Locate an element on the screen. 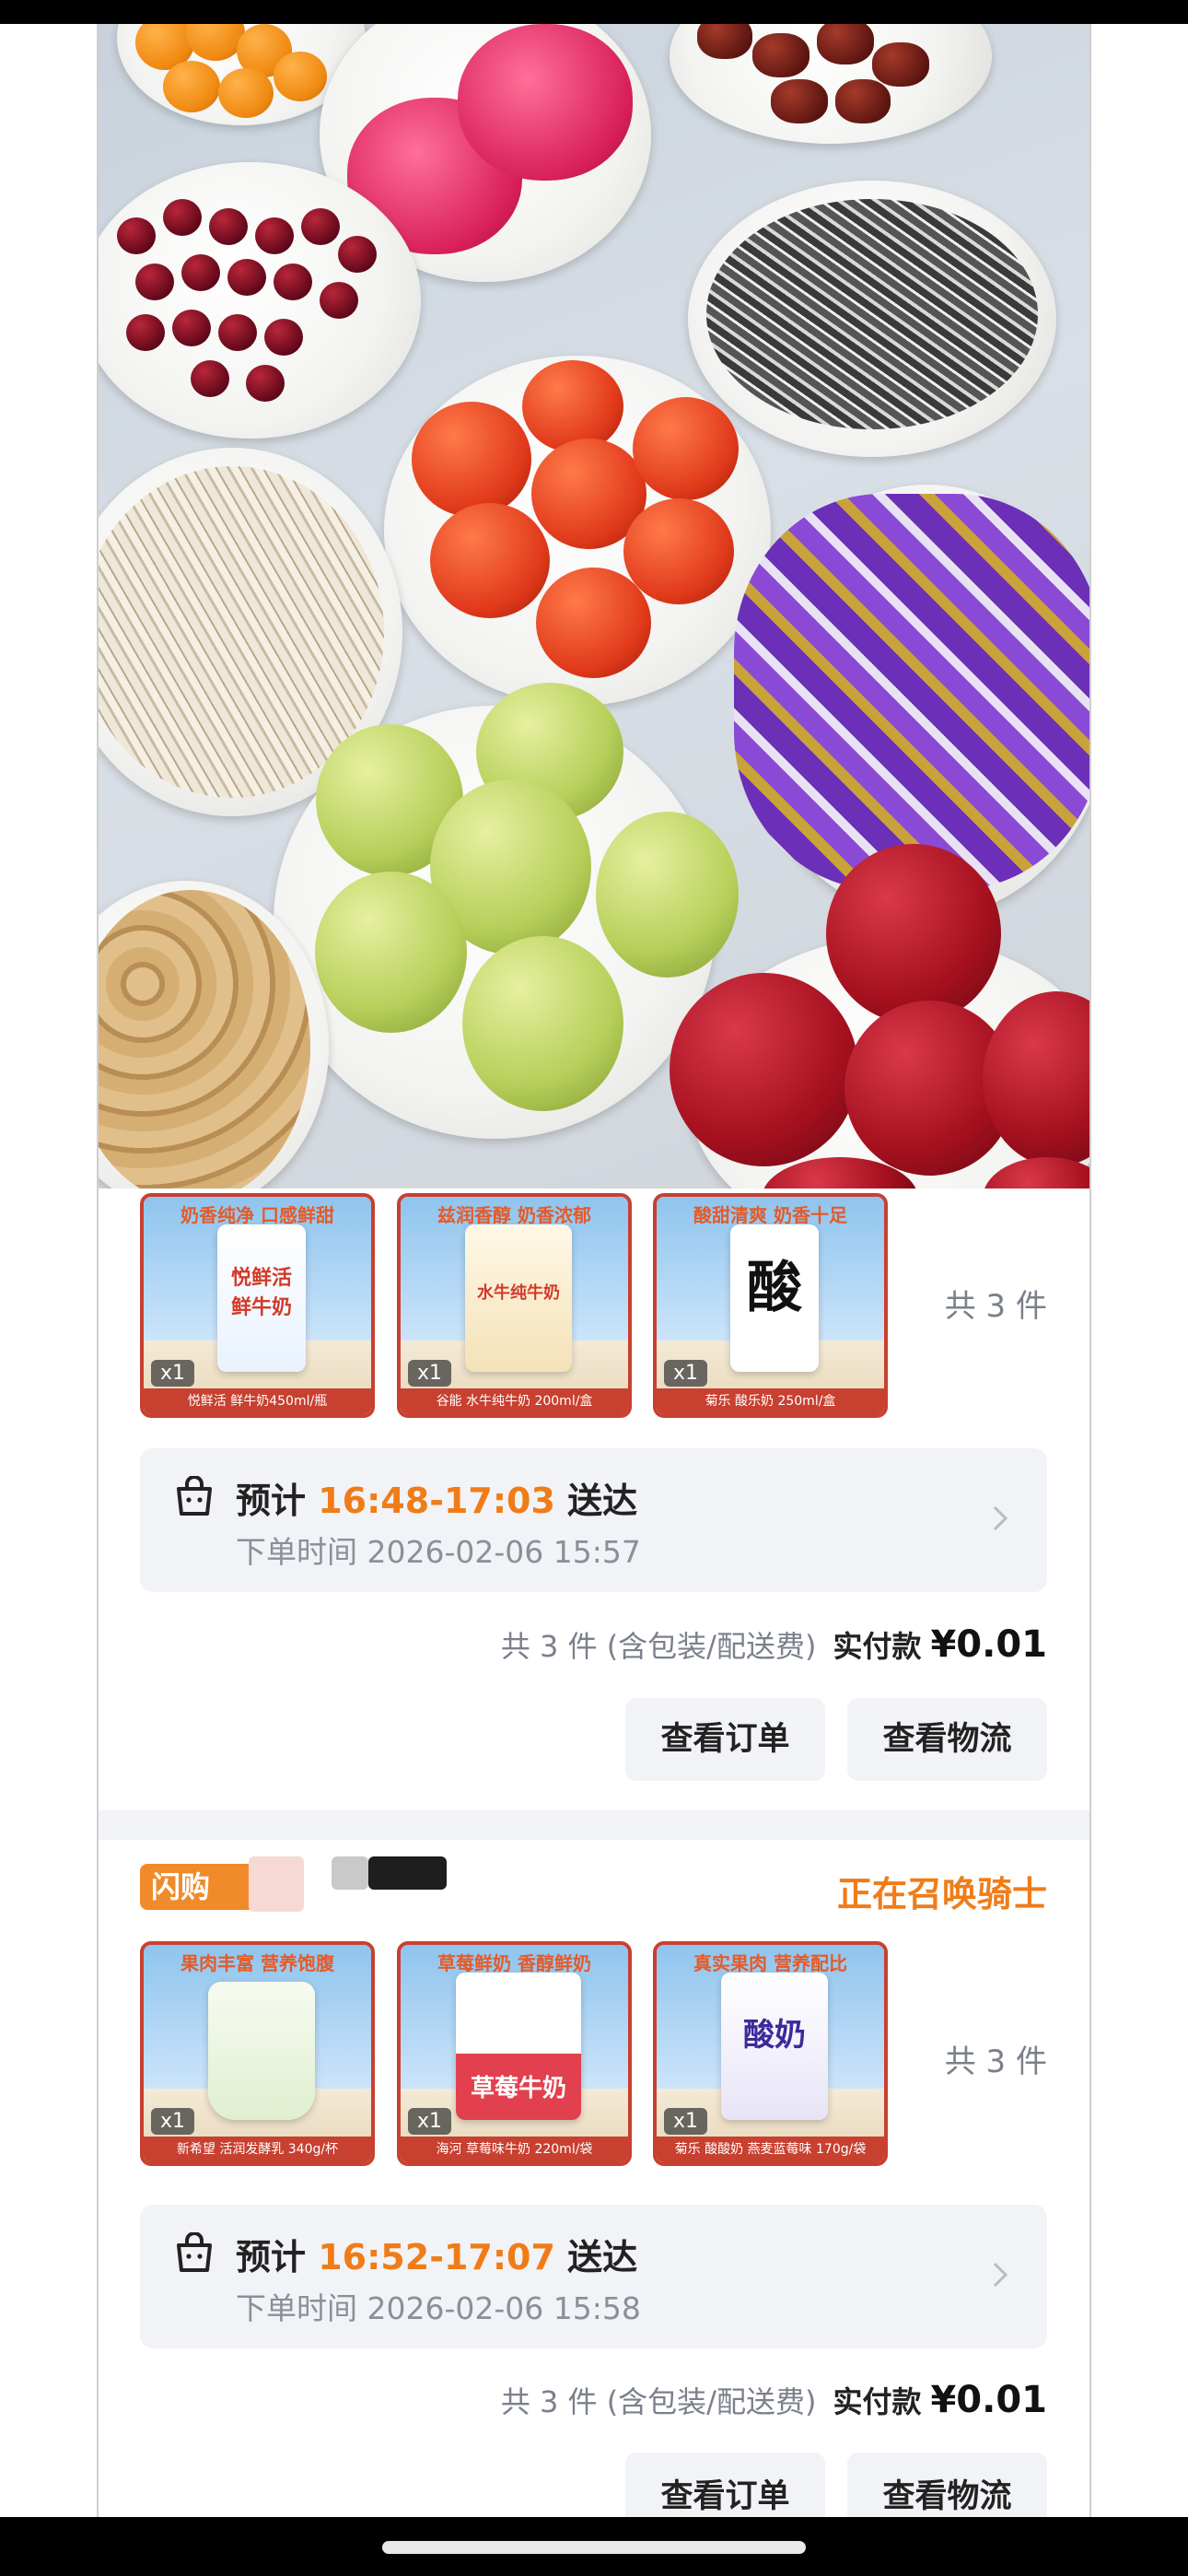 Image resolution: width=1188 pixels, height=2576 pixels. product-caption: 菊乐 酸酸奶 燕麦蓝莓味 170g/袋 is located at coordinates (770, 2149).